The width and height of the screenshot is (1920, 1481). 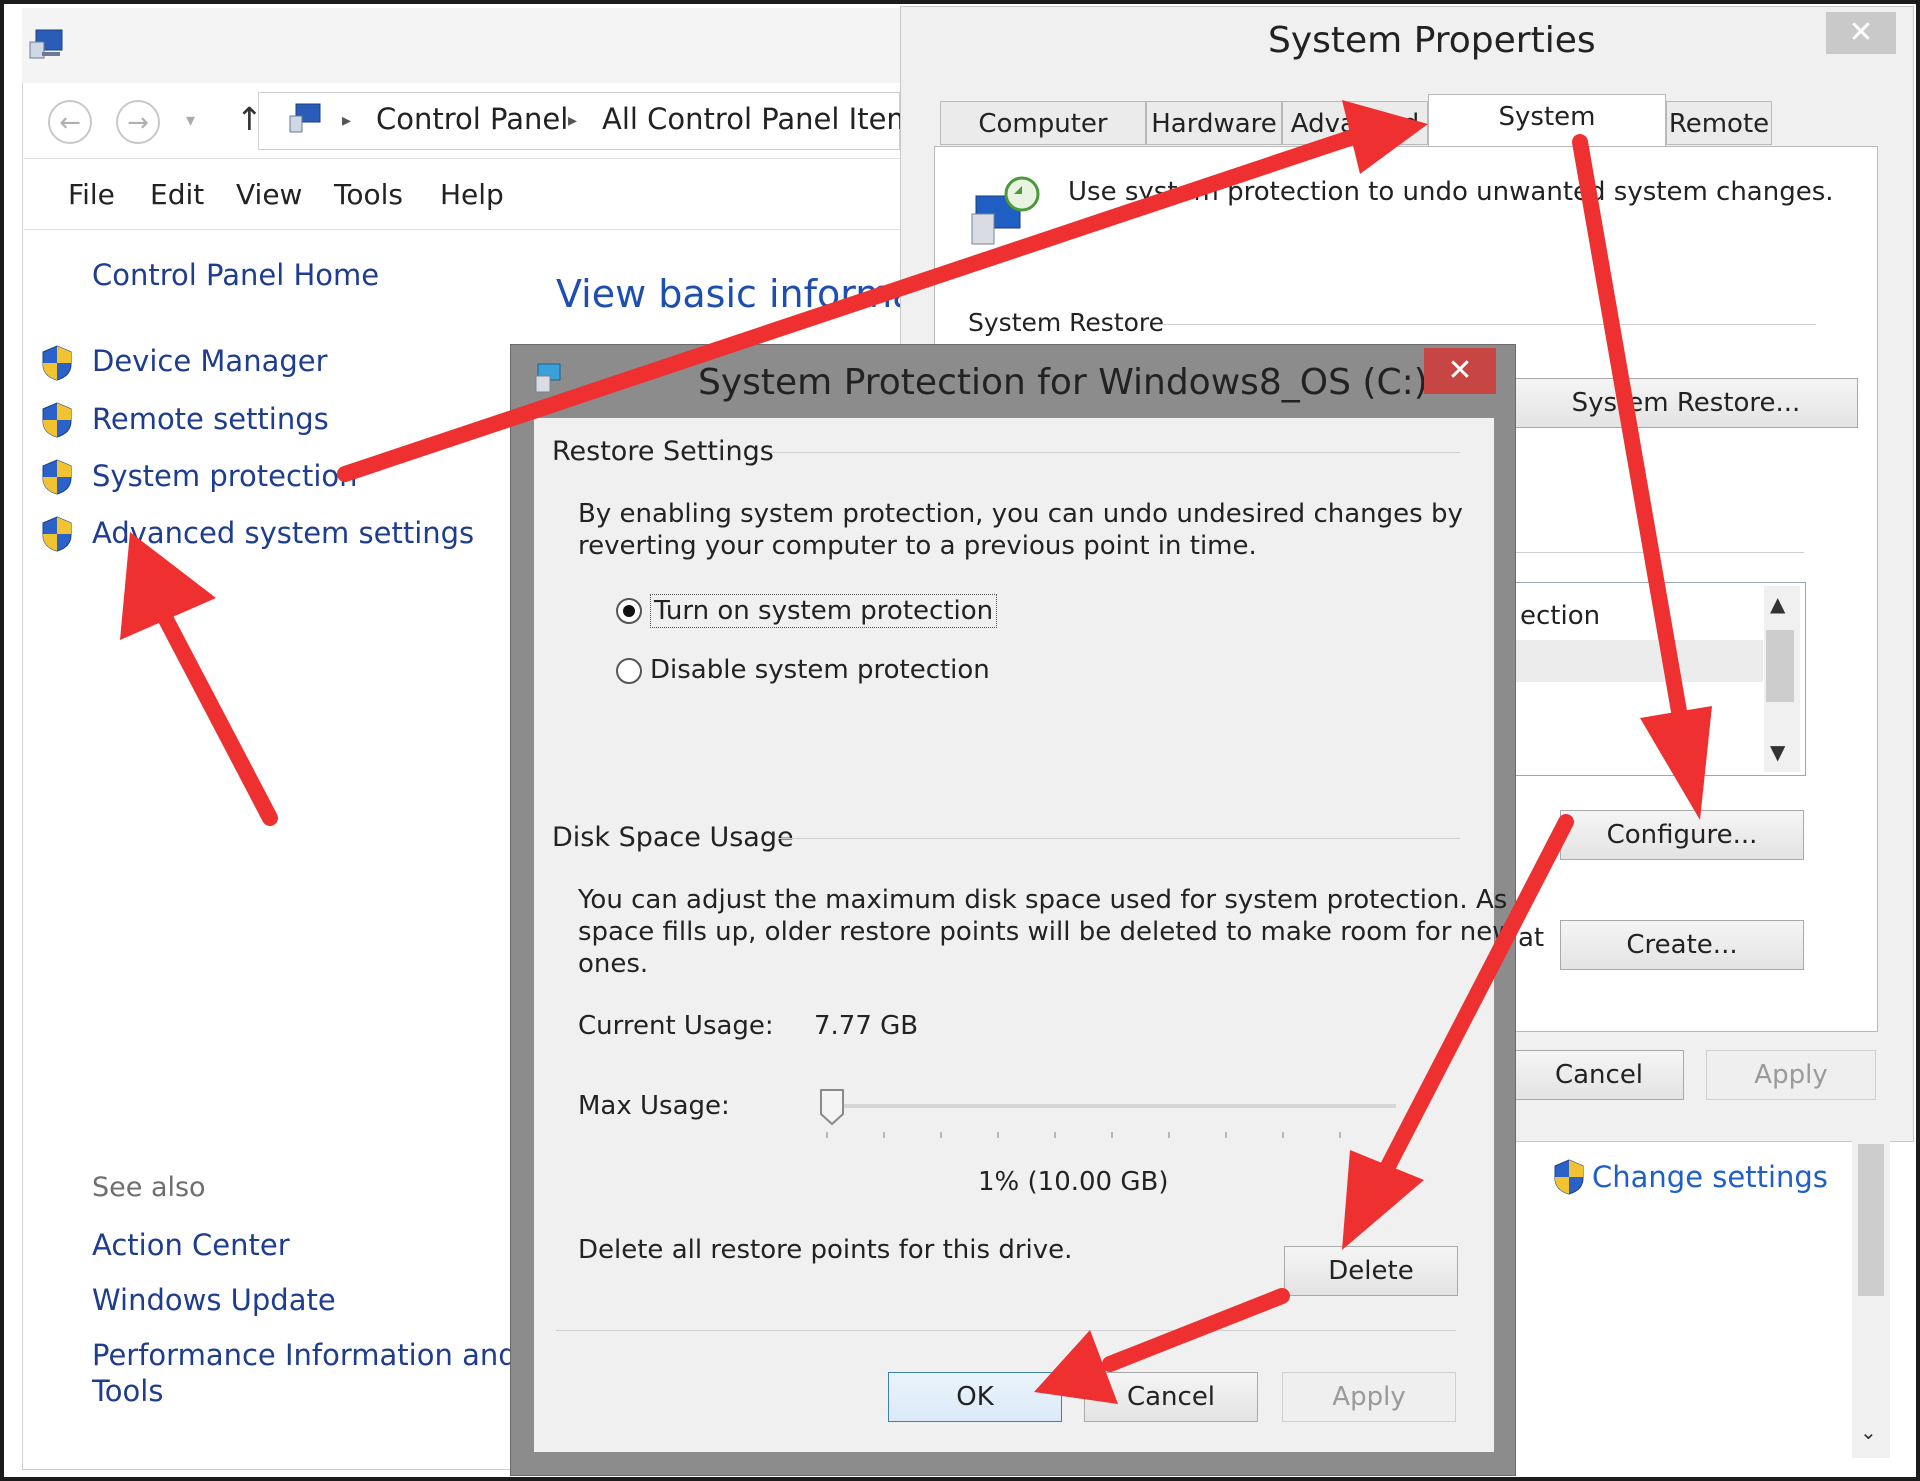 What do you see at coordinates (1547, 135) in the screenshot?
I see `tab-system-protection: System Protection` at bounding box center [1547, 135].